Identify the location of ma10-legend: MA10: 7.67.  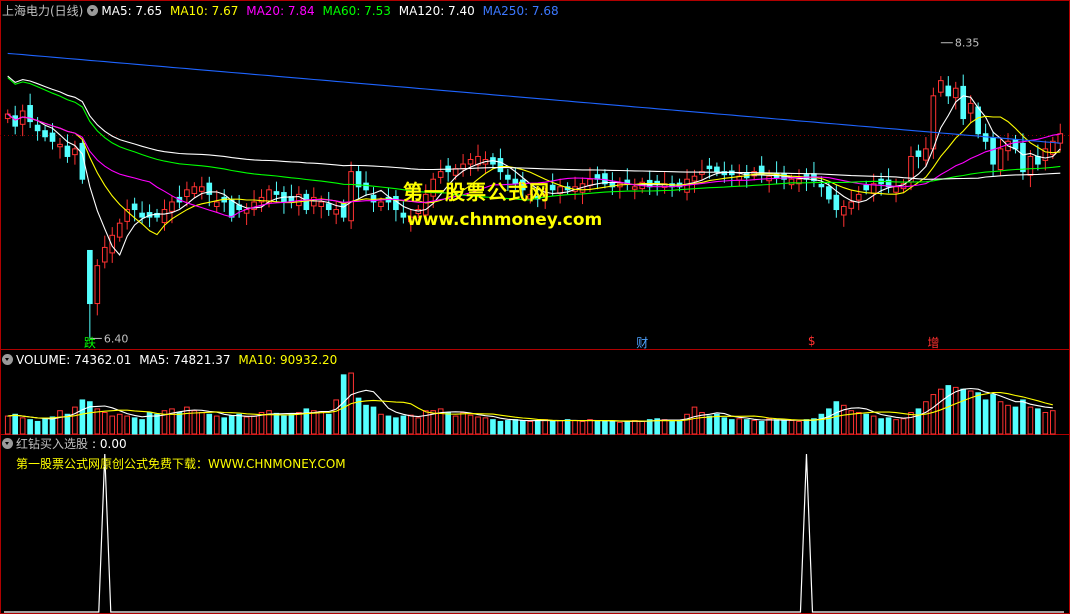
(204, 11).